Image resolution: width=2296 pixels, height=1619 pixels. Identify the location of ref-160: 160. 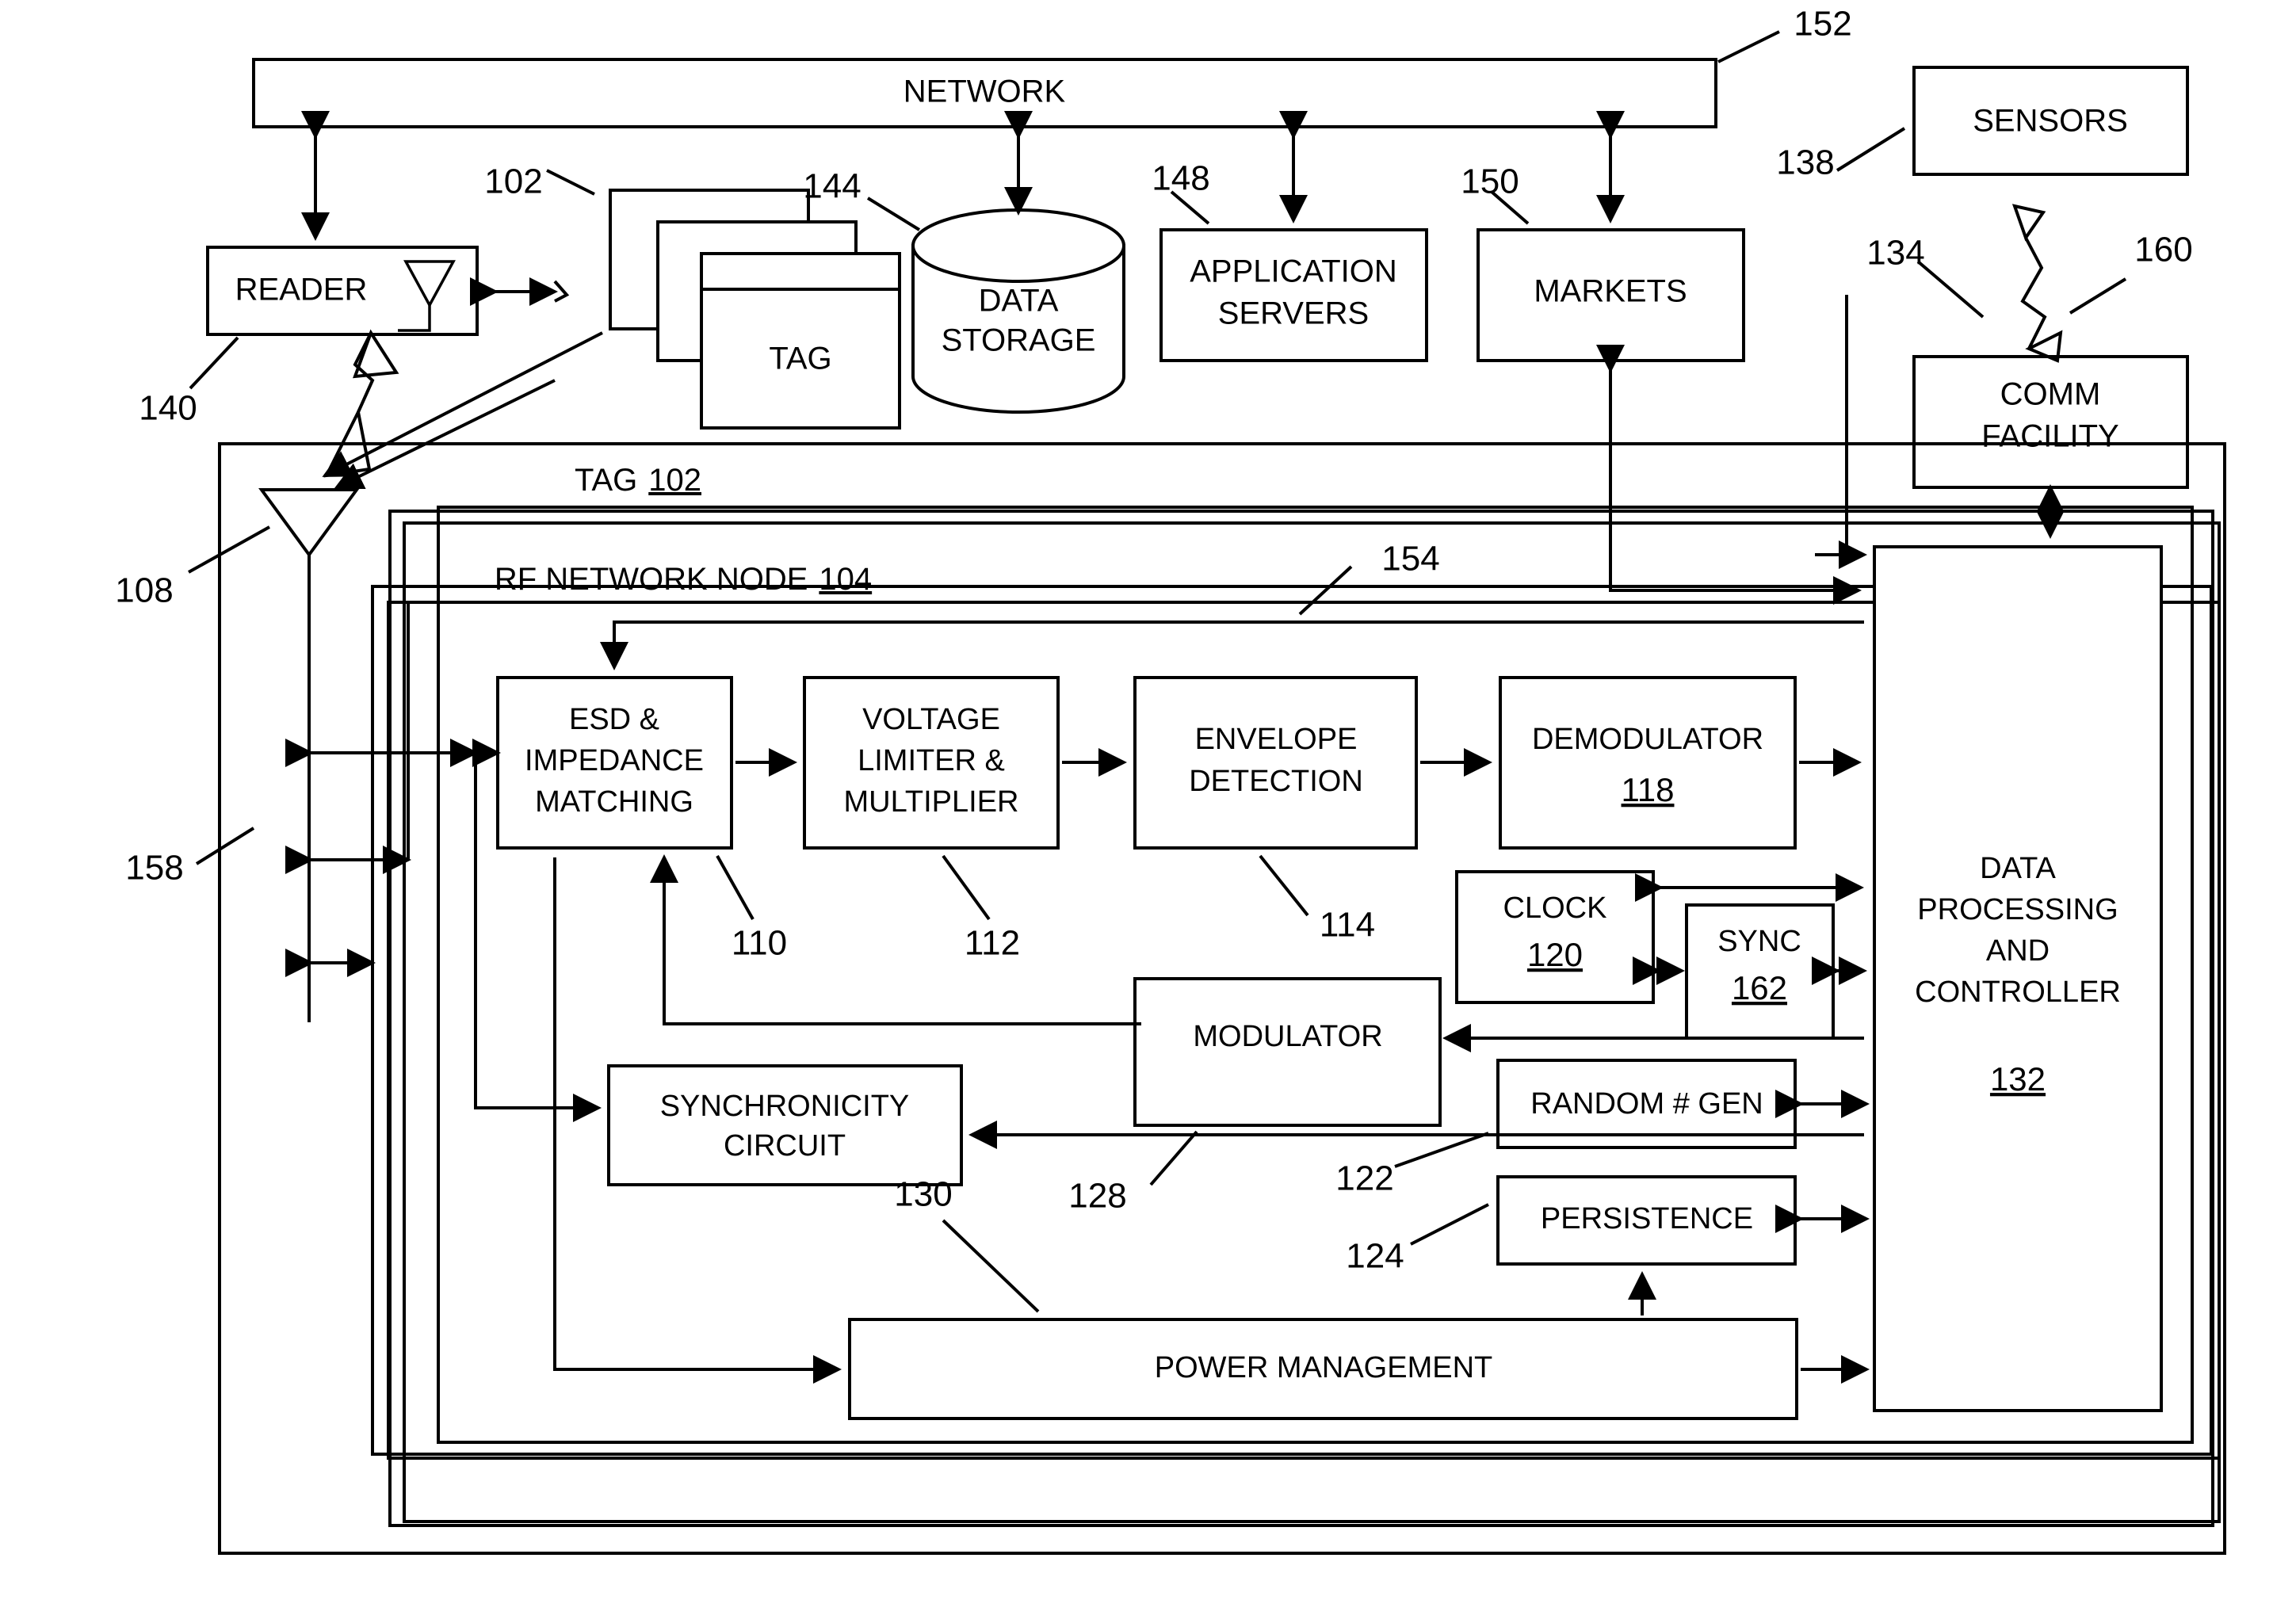
(2163, 250).